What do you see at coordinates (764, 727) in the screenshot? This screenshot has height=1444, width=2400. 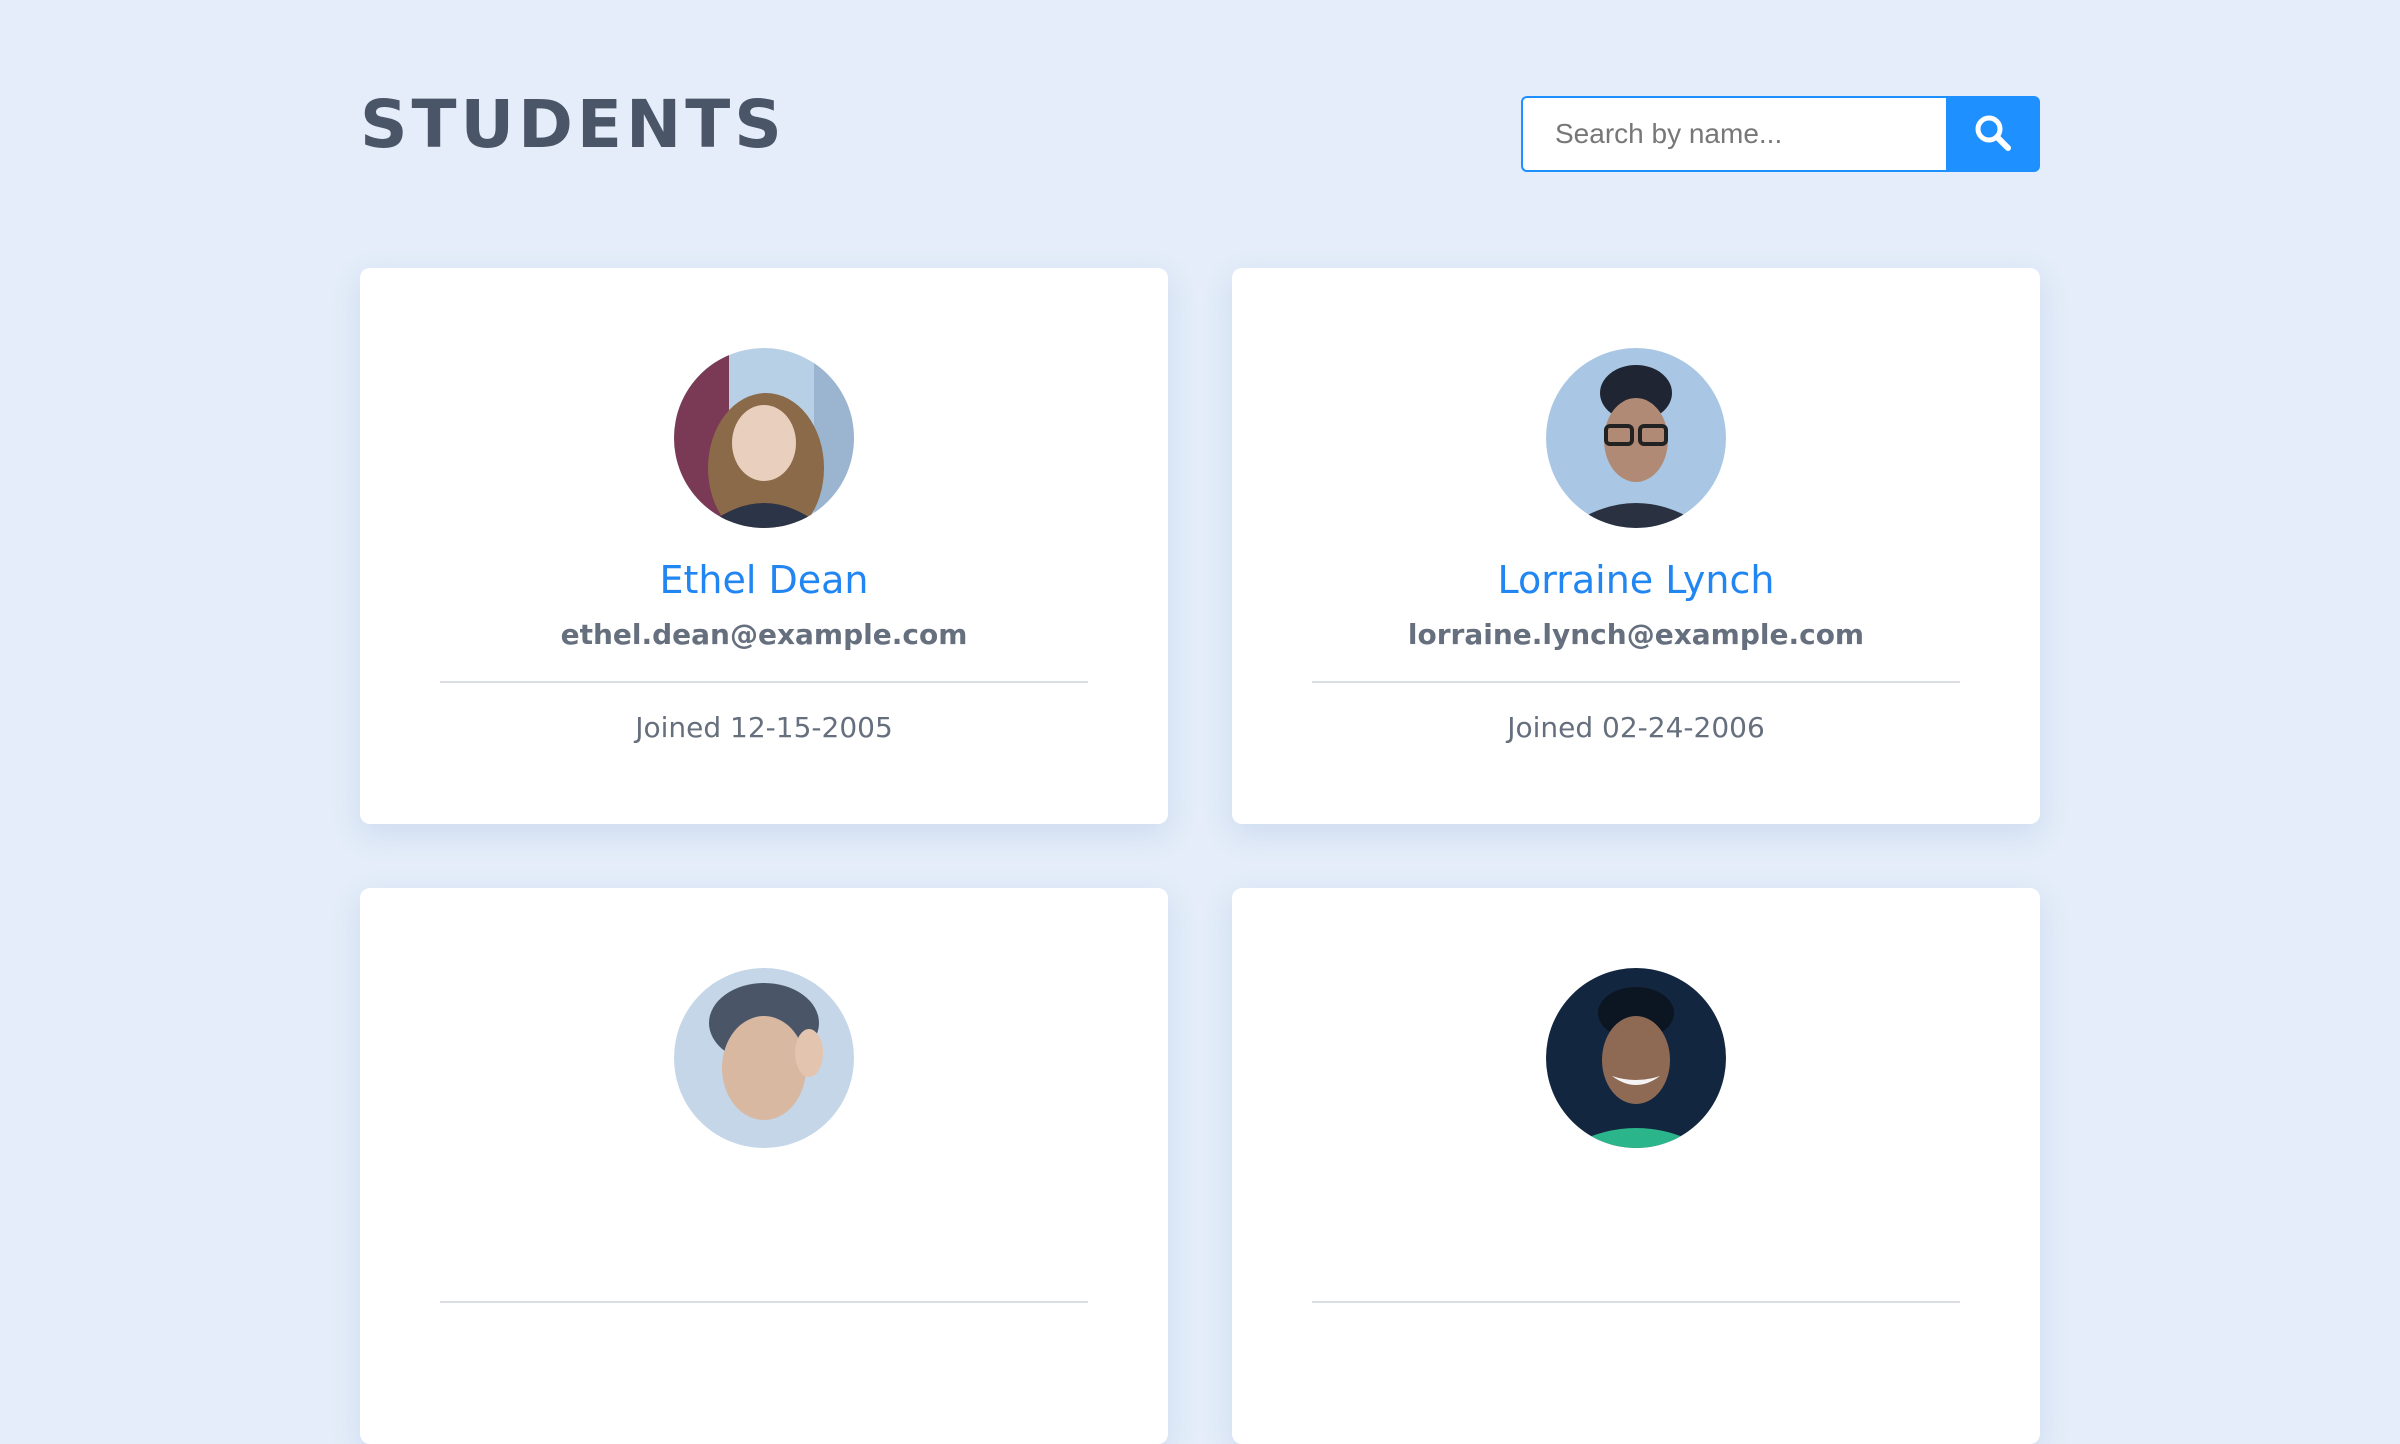 I see `student-joined-date: Joined 12-15-2005` at bounding box center [764, 727].